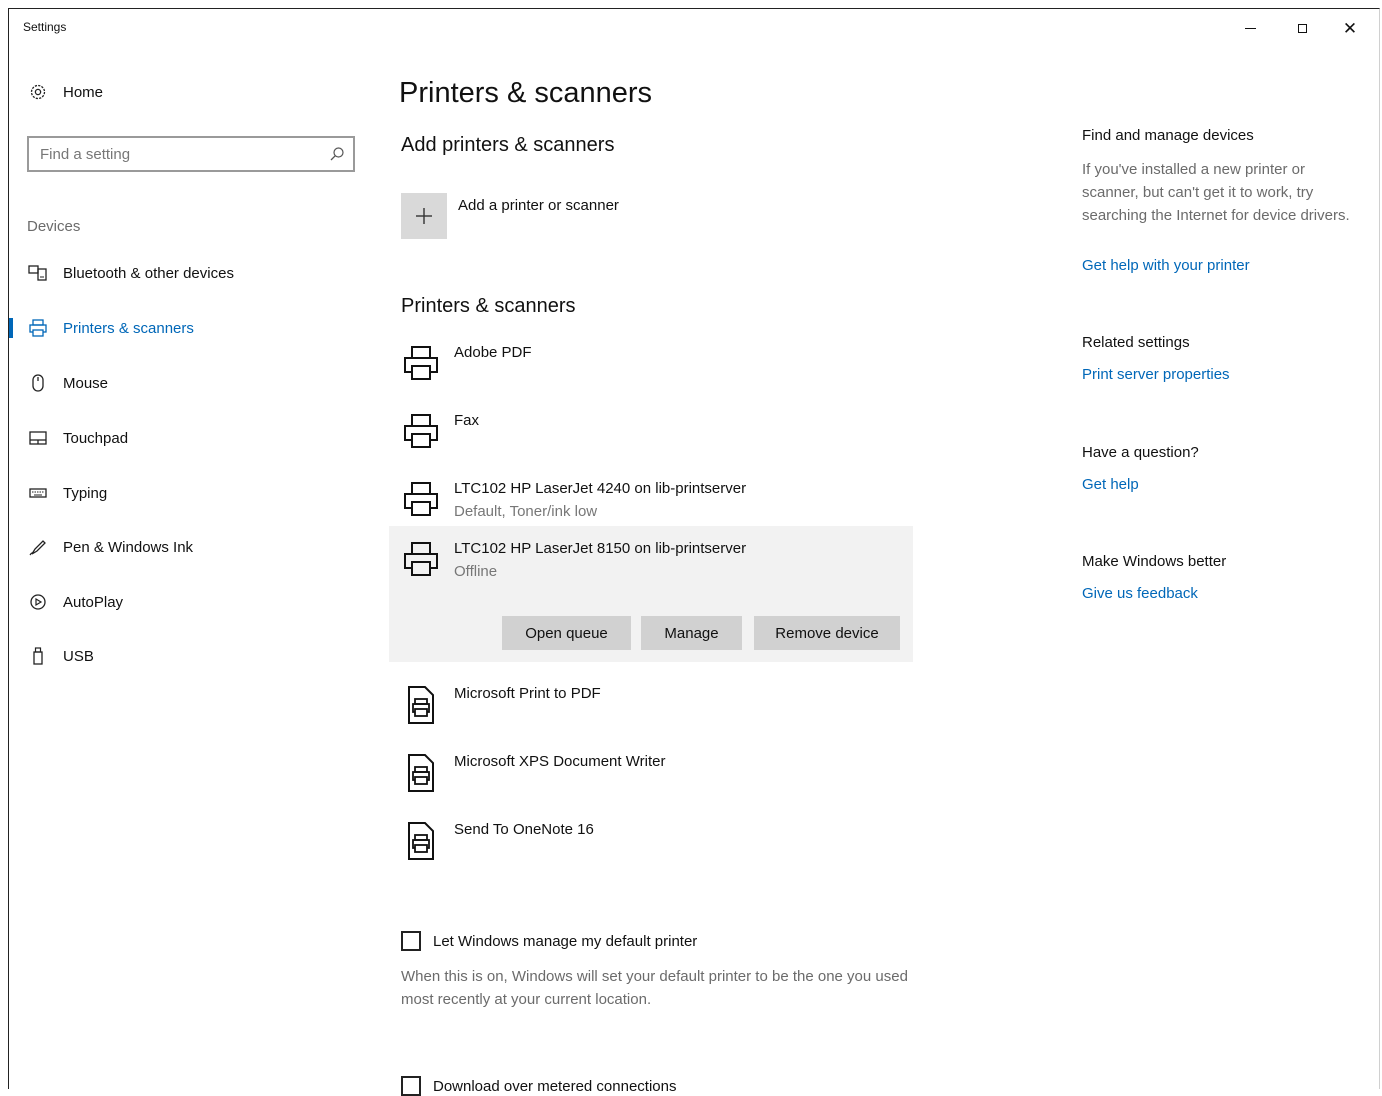  Describe the element at coordinates (1166, 265) in the screenshot. I see `printer-help-link: Get help with your printer` at that location.